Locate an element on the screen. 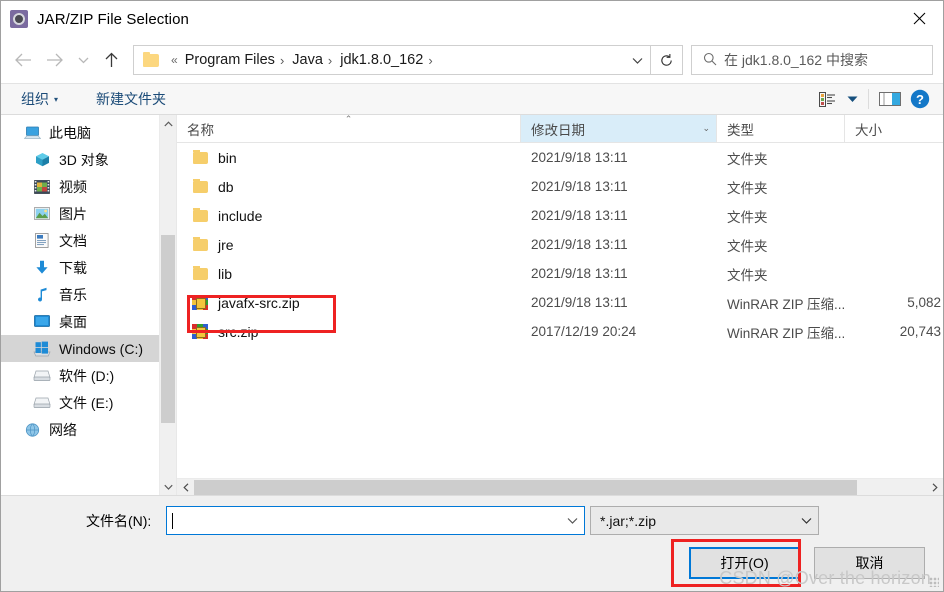 The width and height of the screenshot is (944, 592). watermark: CSDN @Over the horizon is located at coordinates (825, 578).